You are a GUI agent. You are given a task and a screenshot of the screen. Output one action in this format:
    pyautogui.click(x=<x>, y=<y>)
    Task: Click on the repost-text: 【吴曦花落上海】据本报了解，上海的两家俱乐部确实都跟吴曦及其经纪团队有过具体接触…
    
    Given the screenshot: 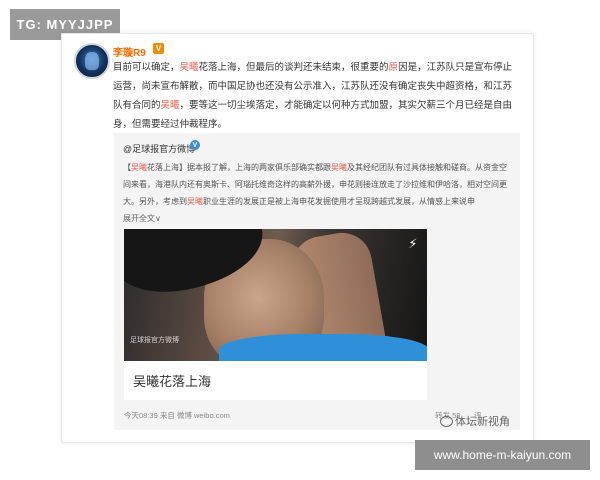 What is the action you would take?
    pyautogui.click(x=318, y=193)
    